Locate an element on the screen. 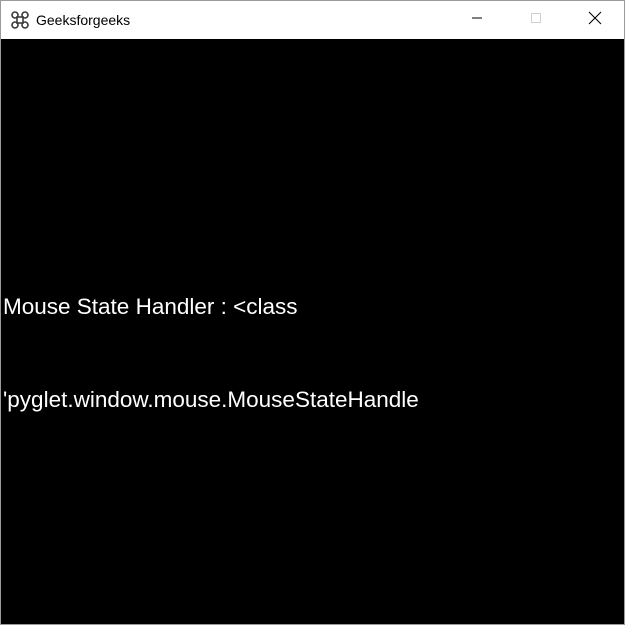 This screenshot has width=625, height=625. minimize-icon is located at coordinates (477, 20).